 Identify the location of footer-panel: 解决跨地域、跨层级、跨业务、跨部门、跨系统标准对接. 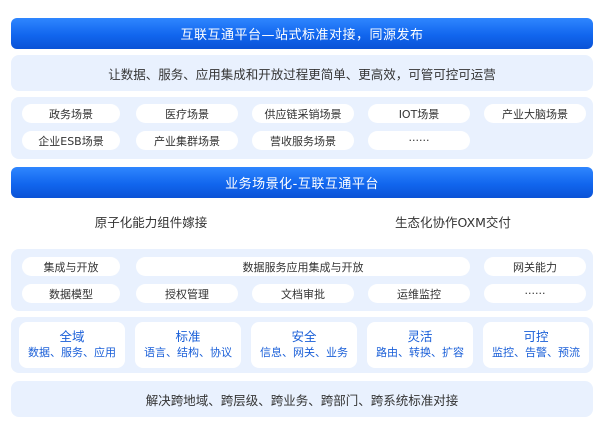
(302, 399).